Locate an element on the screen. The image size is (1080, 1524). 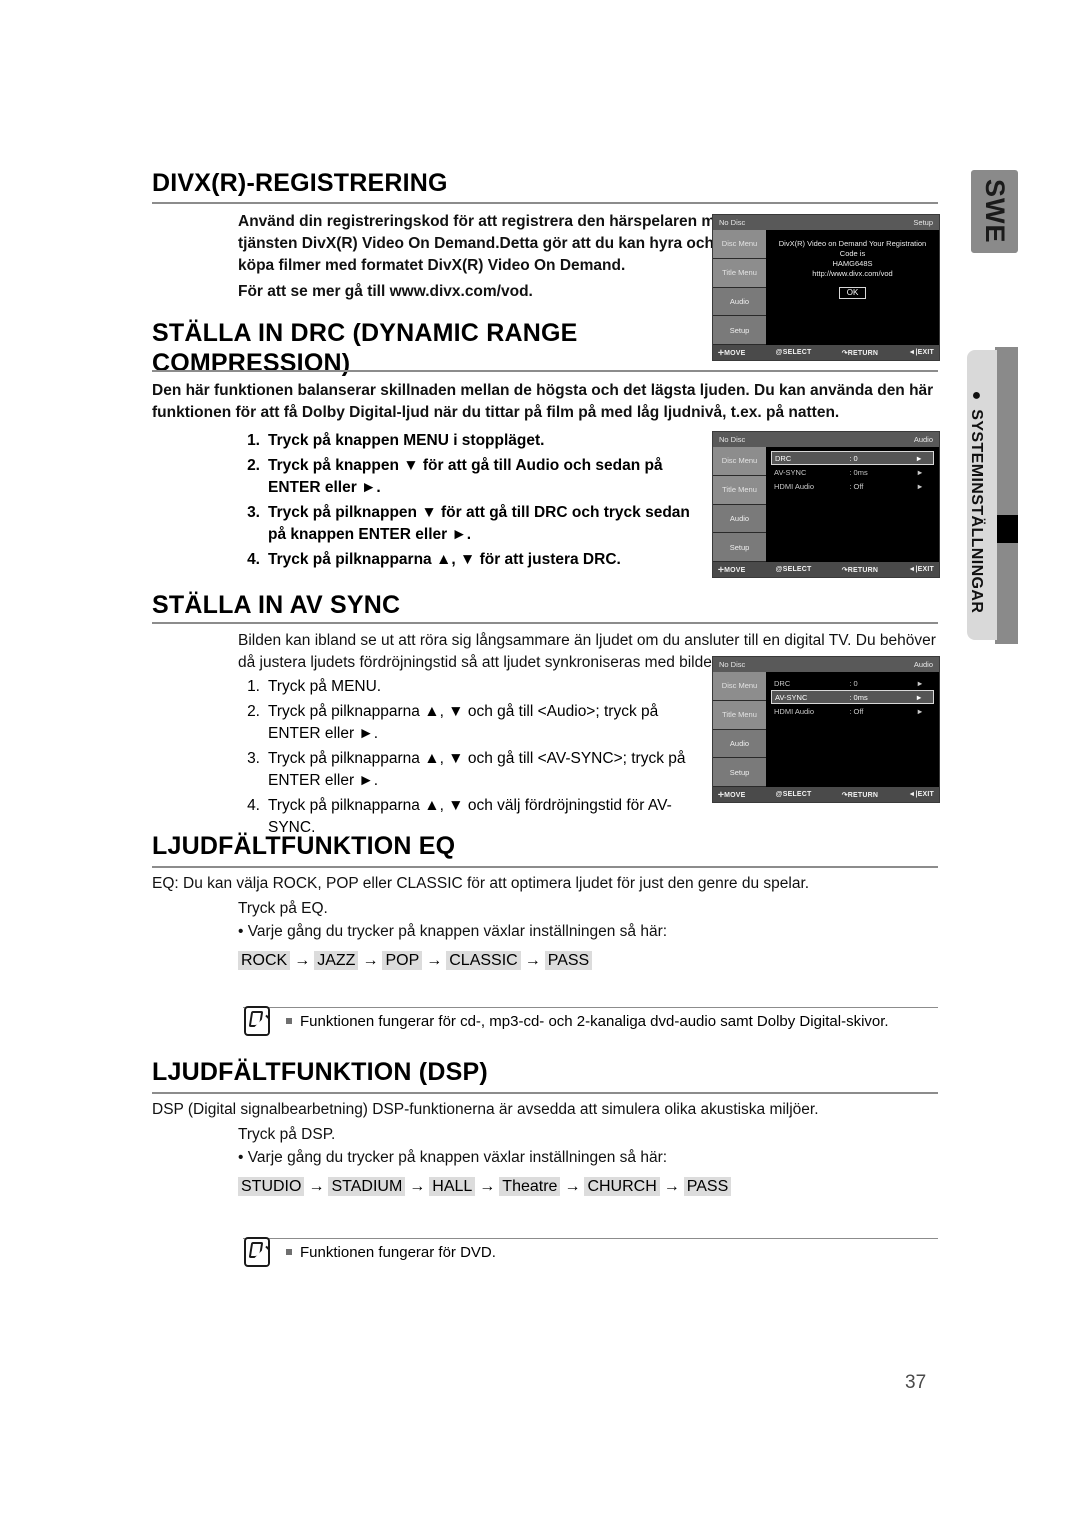
osd-avsync-row-hdmi-label: HDMI Audio is located at coordinates (794, 711).